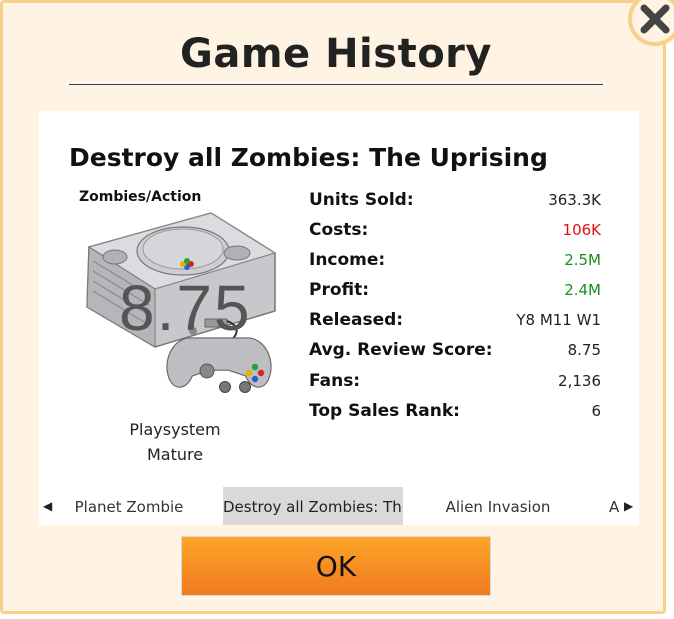 The image size is (674, 619). What do you see at coordinates (308, 157) in the screenshot?
I see `game-title: Destroy all Zombies: The Uprising` at bounding box center [308, 157].